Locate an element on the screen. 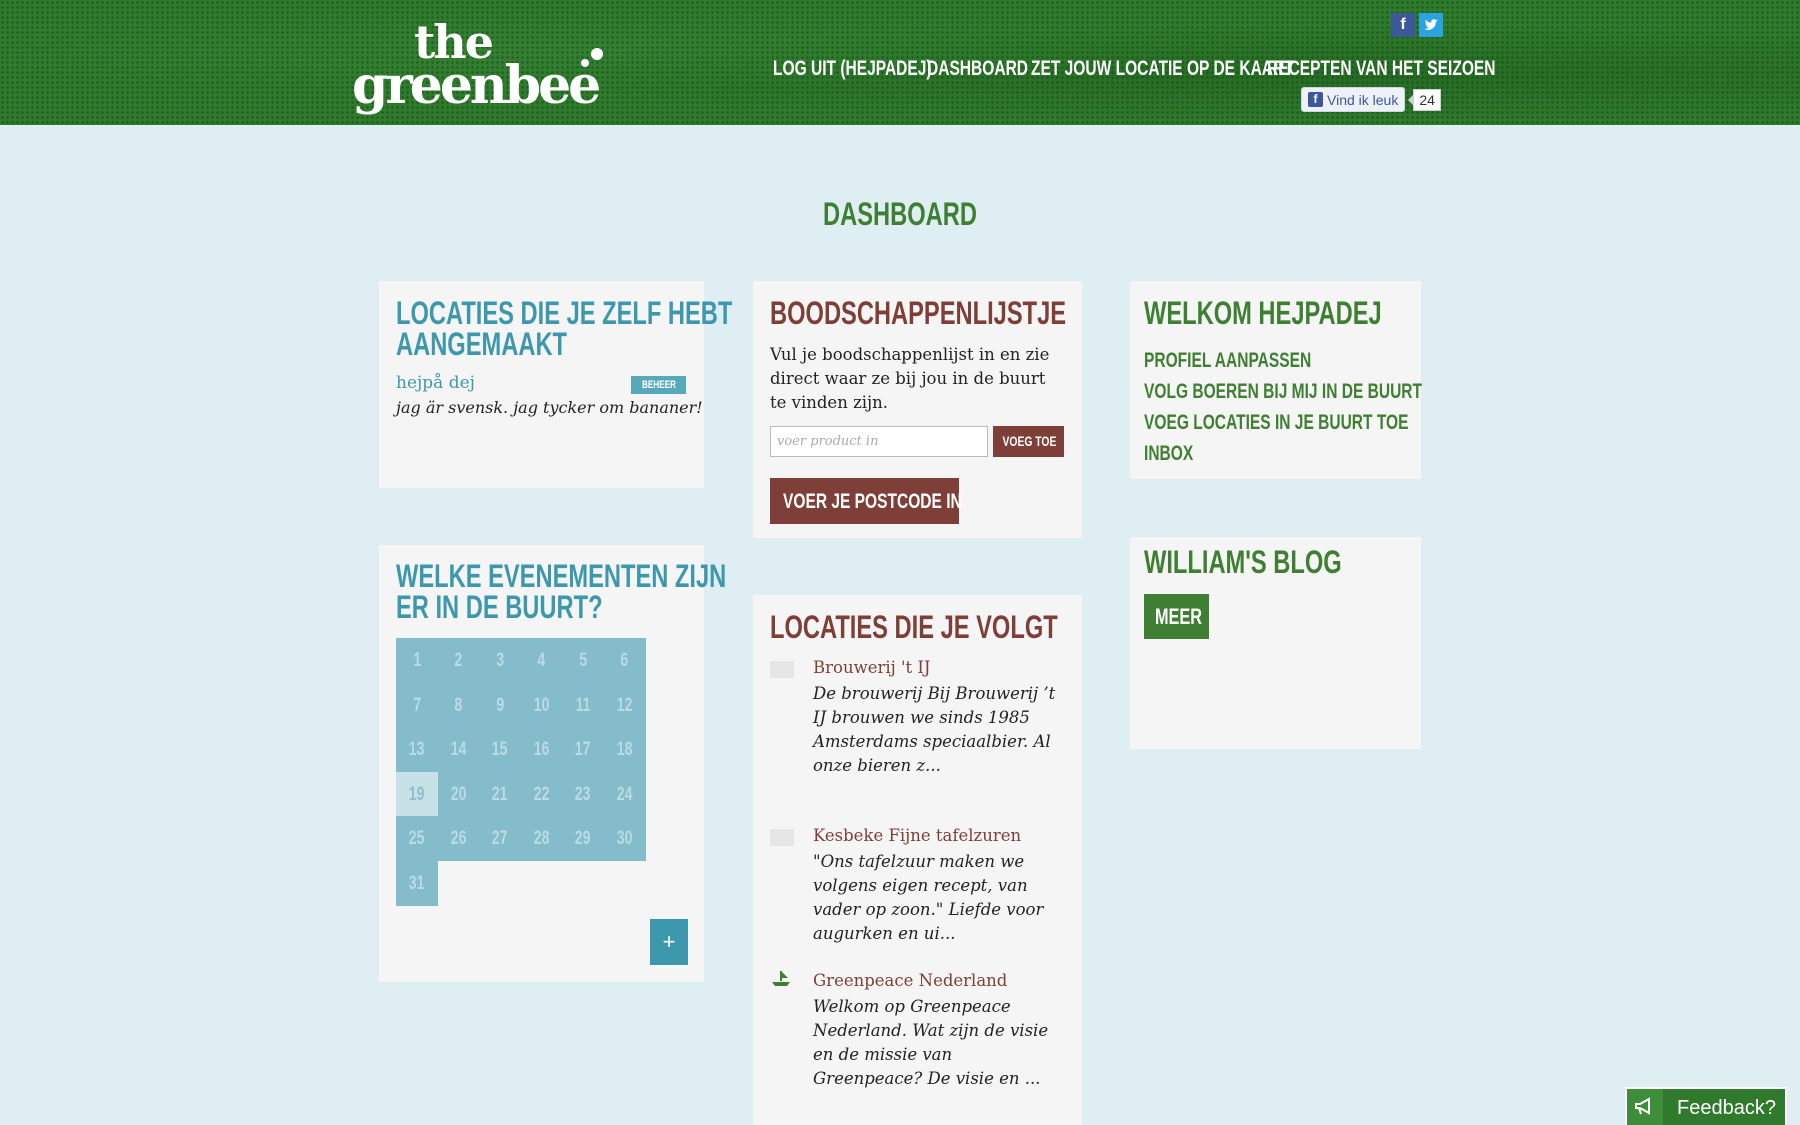 This screenshot has height=1125, width=1800. calendar-day-label: 4 is located at coordinates (541, 660).